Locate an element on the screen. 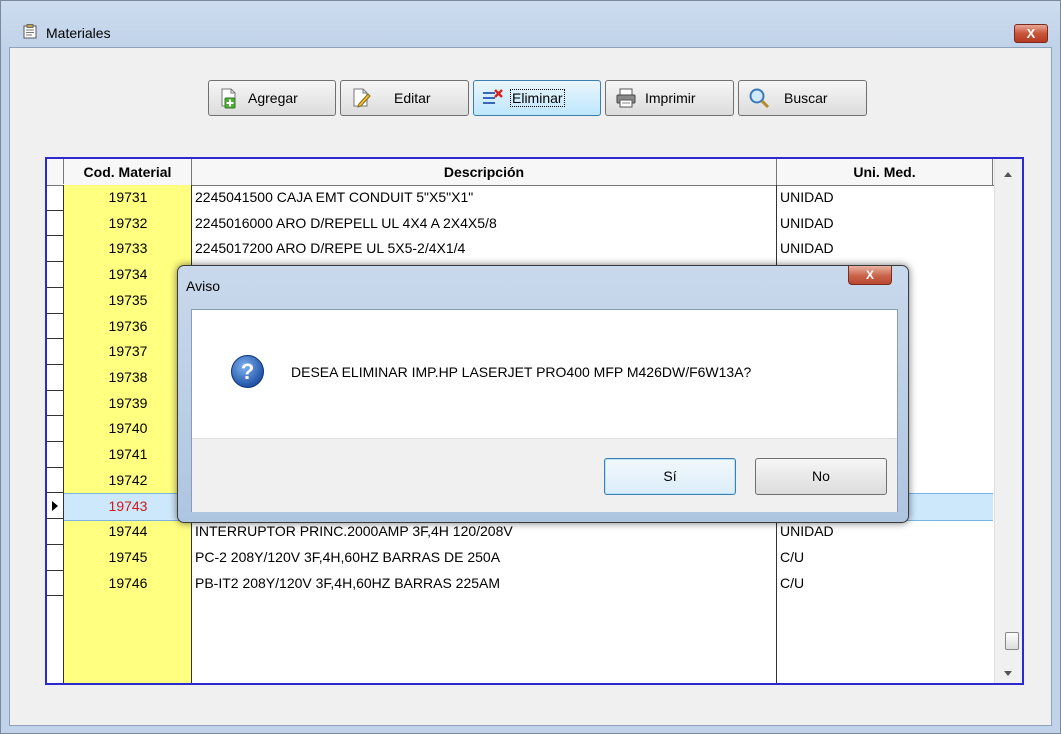 The image size is (1061, 734). column-header-code: Cod. Material is located at coordinates (128, 172).